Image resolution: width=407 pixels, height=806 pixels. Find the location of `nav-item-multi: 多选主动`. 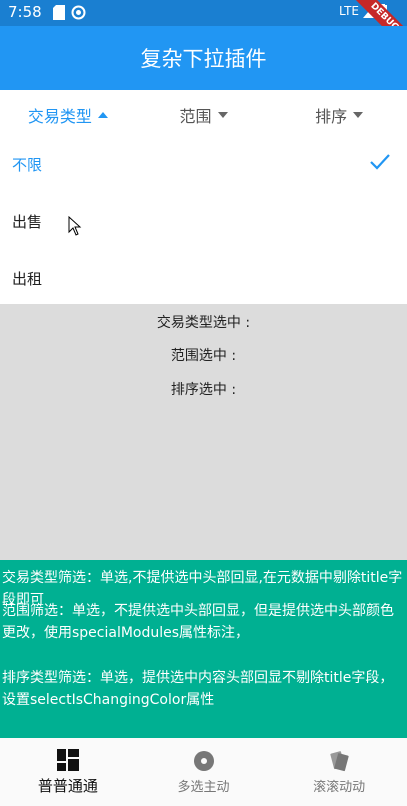

nav-item-multi: 多选主动 is located at coordinates (204, 772).